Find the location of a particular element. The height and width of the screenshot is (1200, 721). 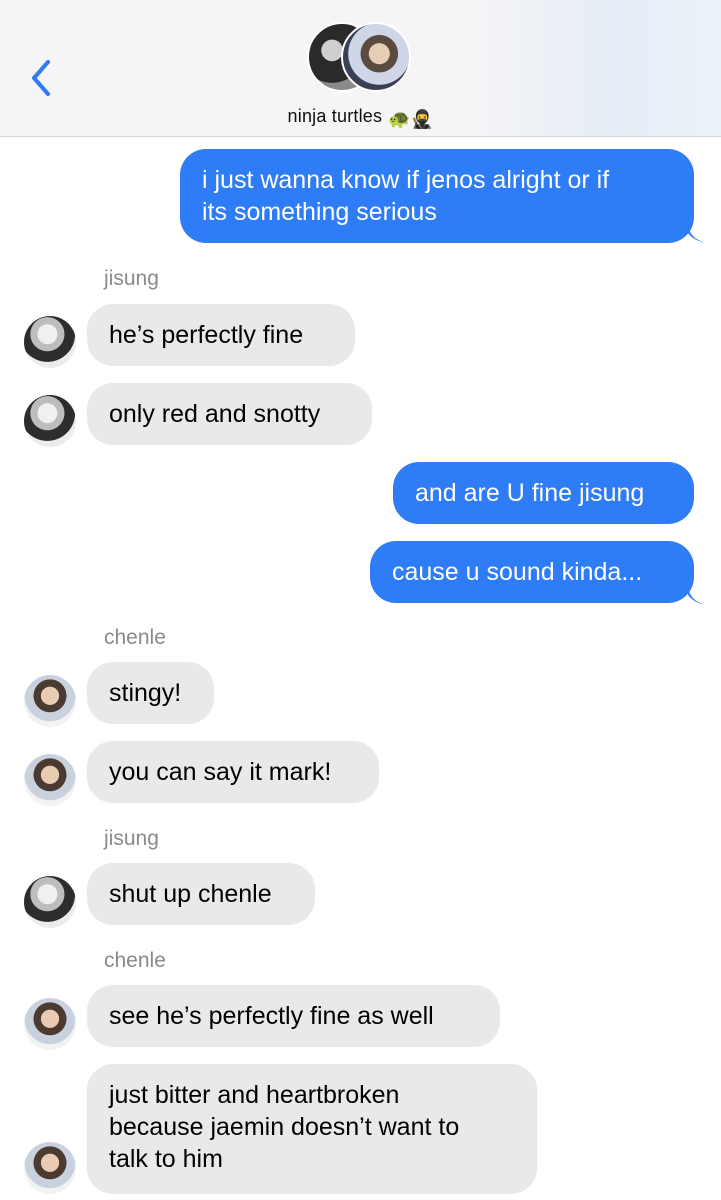

back-chevron-icon is located at coordinates (41, 78).